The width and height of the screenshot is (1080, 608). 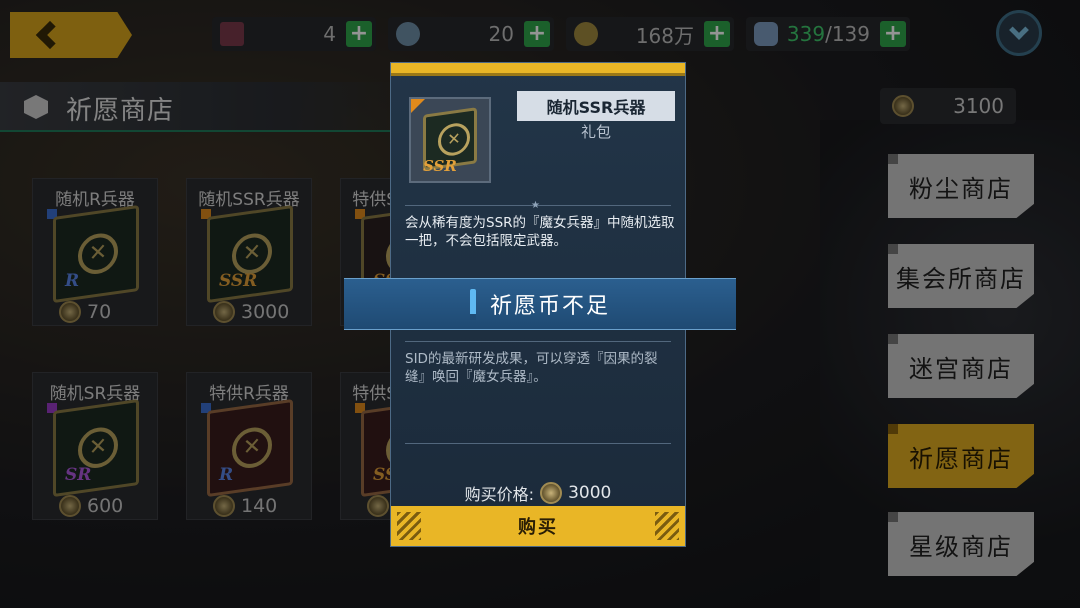 I want to click on wish-coin-icon, so click(x=551, y=493).